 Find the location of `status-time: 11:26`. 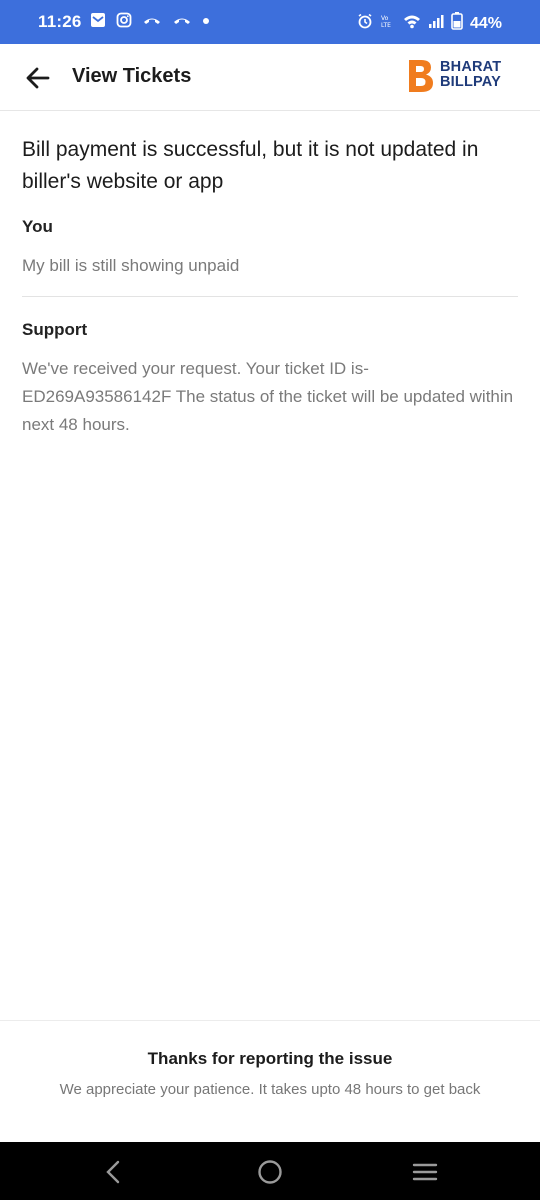

status-time: 11:26 is located at coordinates (60, 21).